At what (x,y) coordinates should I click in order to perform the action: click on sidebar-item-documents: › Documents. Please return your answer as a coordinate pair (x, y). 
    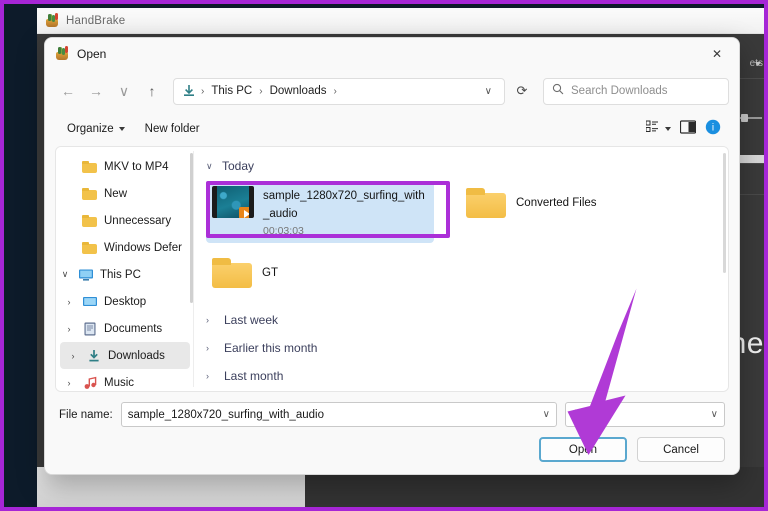
    Looking at the image, I should click on (125, 328).